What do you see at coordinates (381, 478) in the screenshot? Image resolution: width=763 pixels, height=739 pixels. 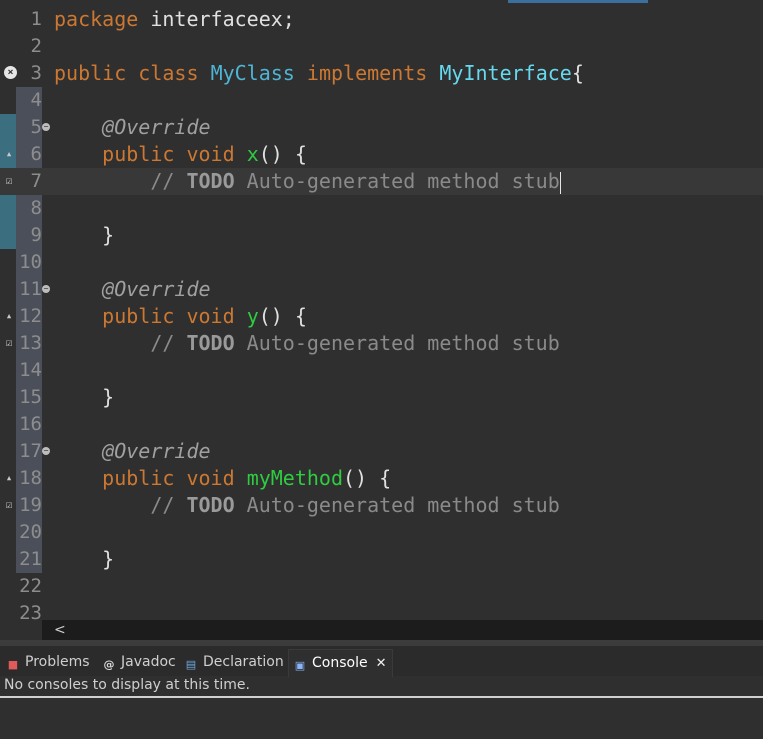 I see `code-line: 18 ▴ public void myMethod() {` at bounding box center [381, 478].